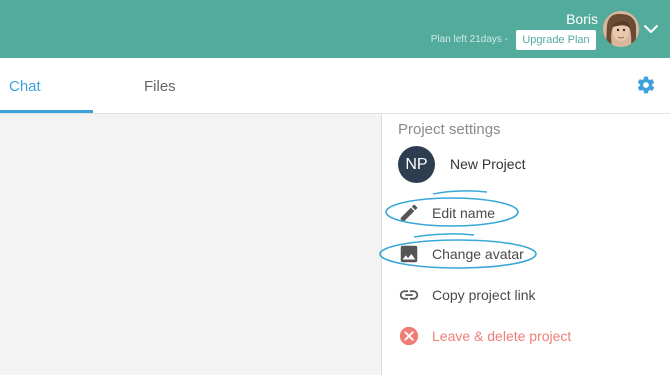  Describe the element at coordinates (449, 129) in the screenshot. I see `panel-title: Project settings` at that location.